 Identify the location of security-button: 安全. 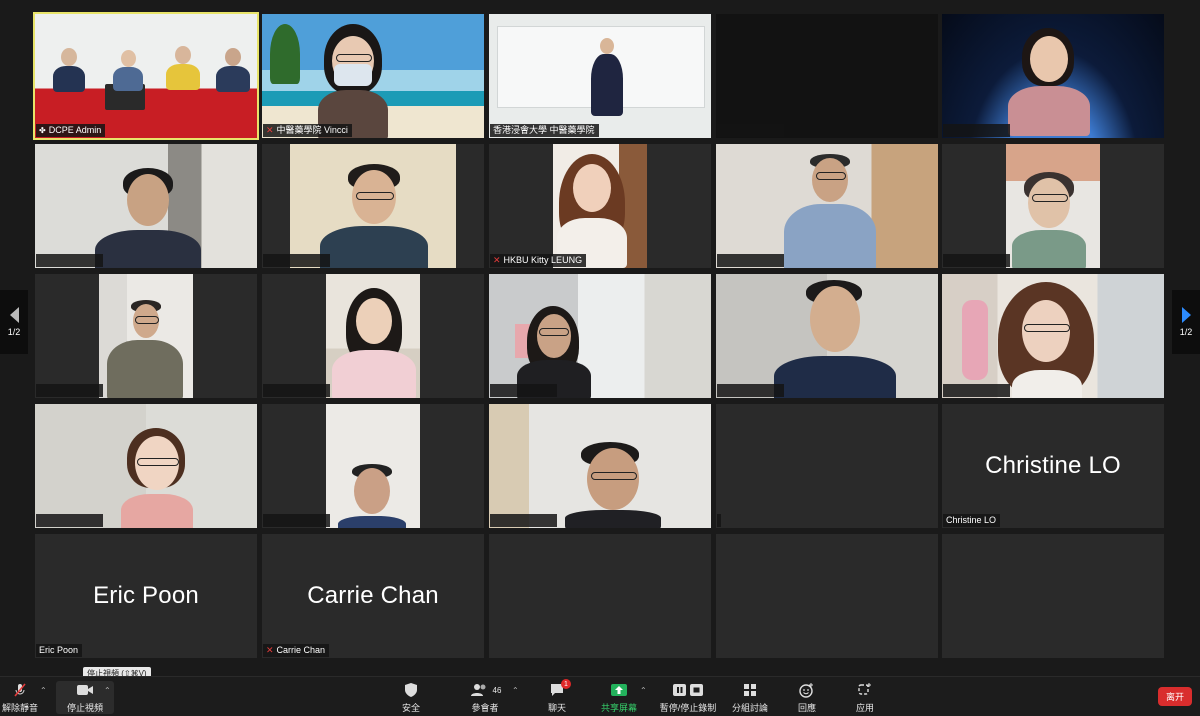
(411, 697).